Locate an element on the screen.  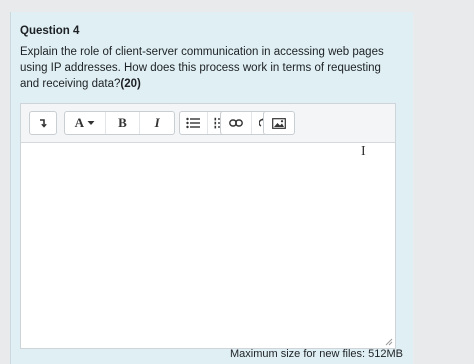
unordered-list-button is located at coordinates (193, 123).